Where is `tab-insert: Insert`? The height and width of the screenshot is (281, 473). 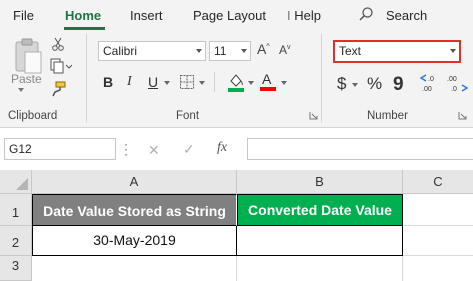
tab-insert: Insert is located at coordinates (146, 15).